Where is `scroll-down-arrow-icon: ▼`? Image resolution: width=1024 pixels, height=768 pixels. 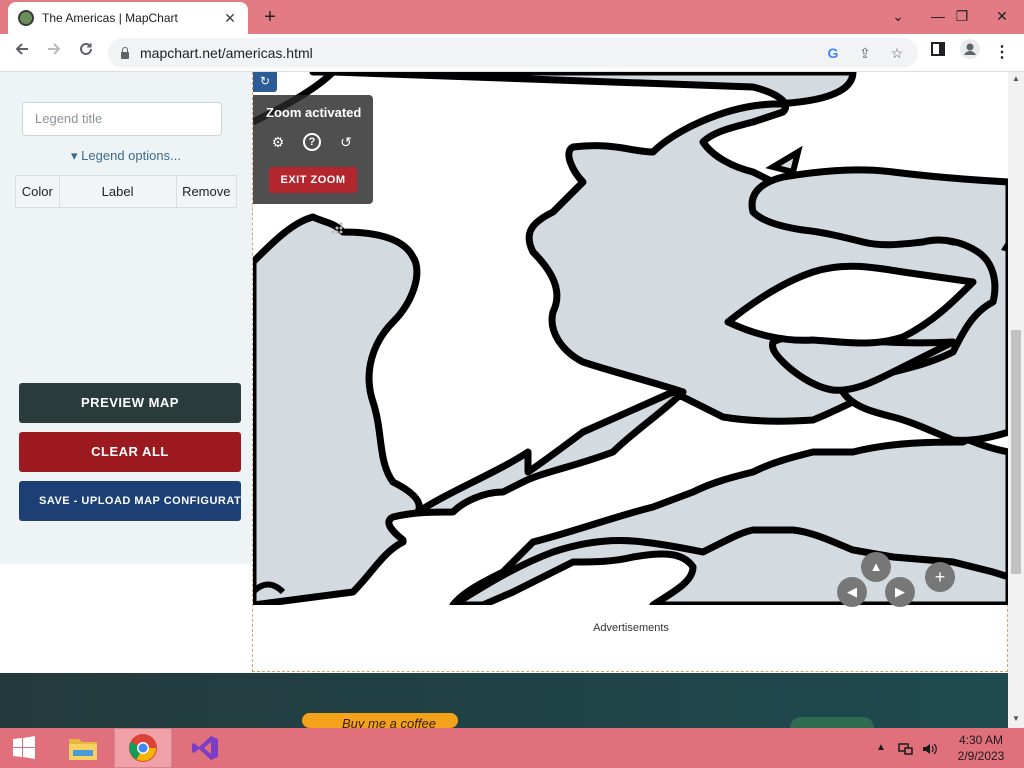 scroll-down-arrow-icon: ▼ is located at coordinates (1016, 719).